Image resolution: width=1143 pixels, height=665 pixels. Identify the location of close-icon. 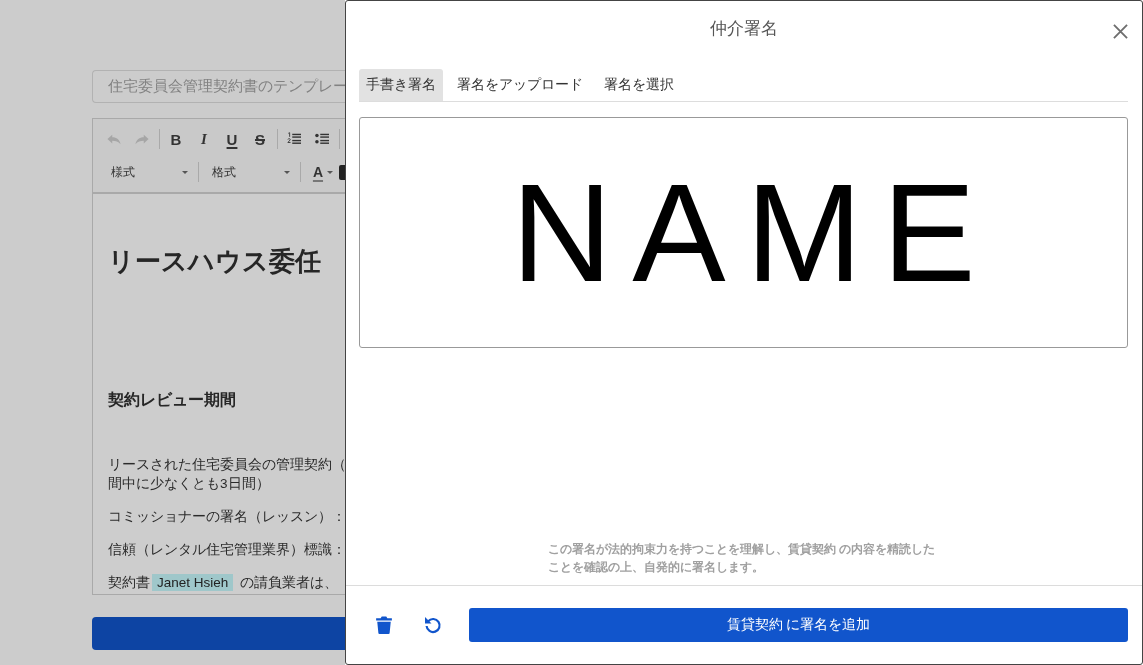
(1120, 31).